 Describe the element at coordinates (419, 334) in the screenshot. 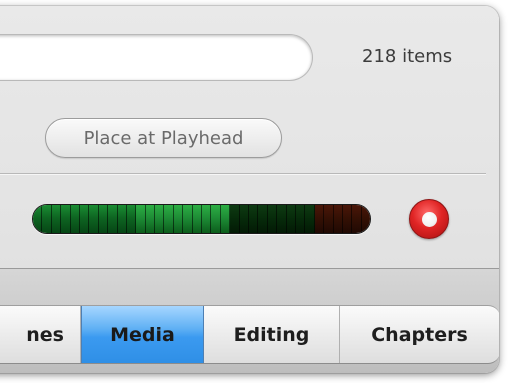

I see `tab-chapters: Chapters` at that location.